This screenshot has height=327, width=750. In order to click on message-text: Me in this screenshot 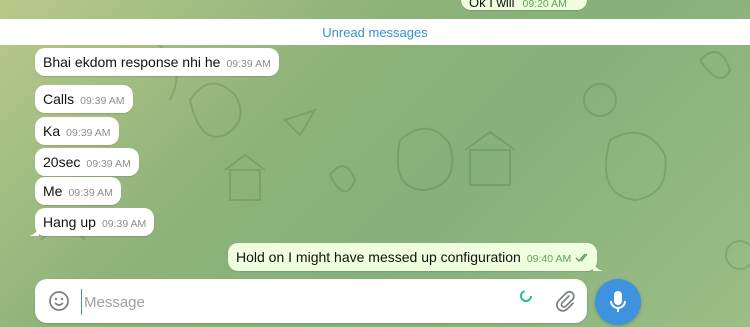, I will do `click(53, 191)`.